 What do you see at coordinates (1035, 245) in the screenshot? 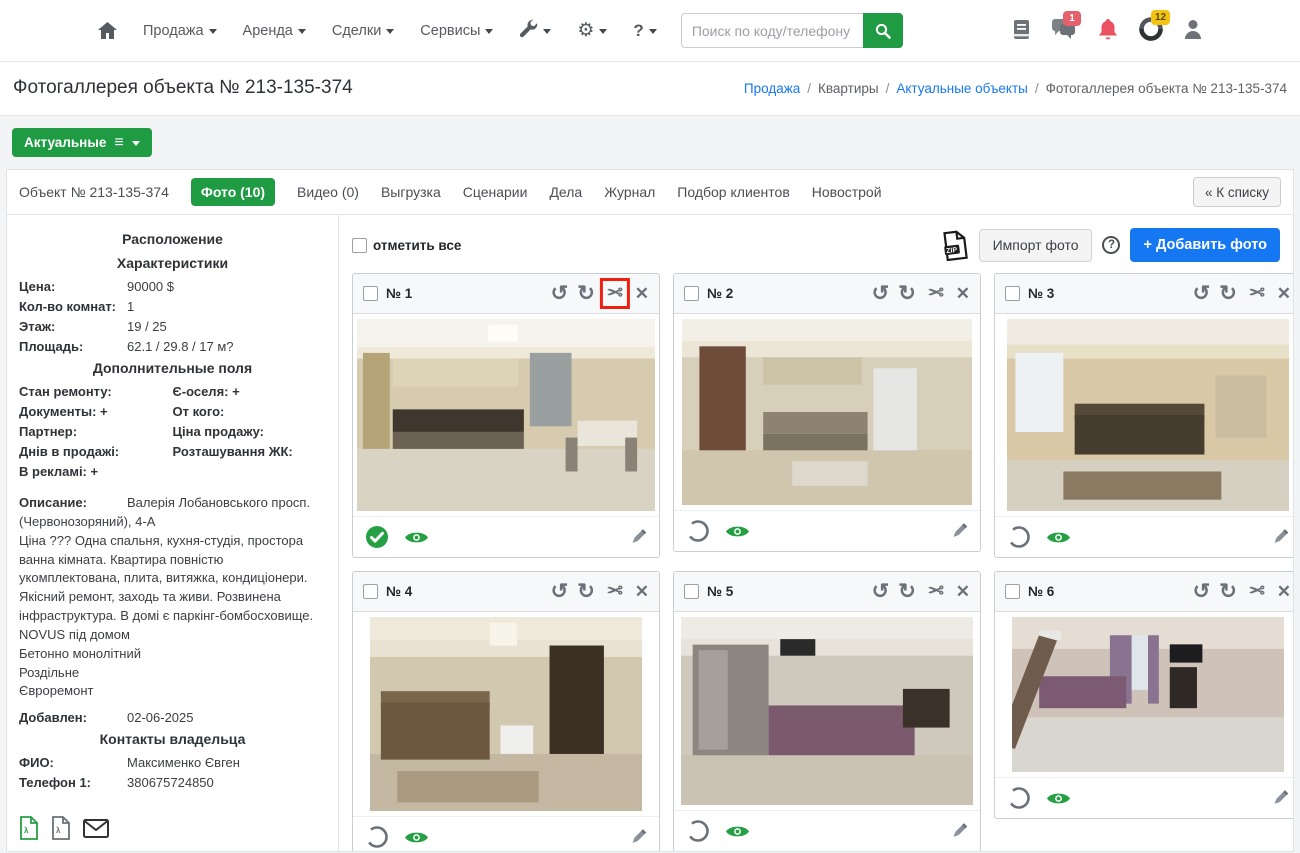
I see `import-photos-button: Импорт фото` at bounding box center [1035, 245].